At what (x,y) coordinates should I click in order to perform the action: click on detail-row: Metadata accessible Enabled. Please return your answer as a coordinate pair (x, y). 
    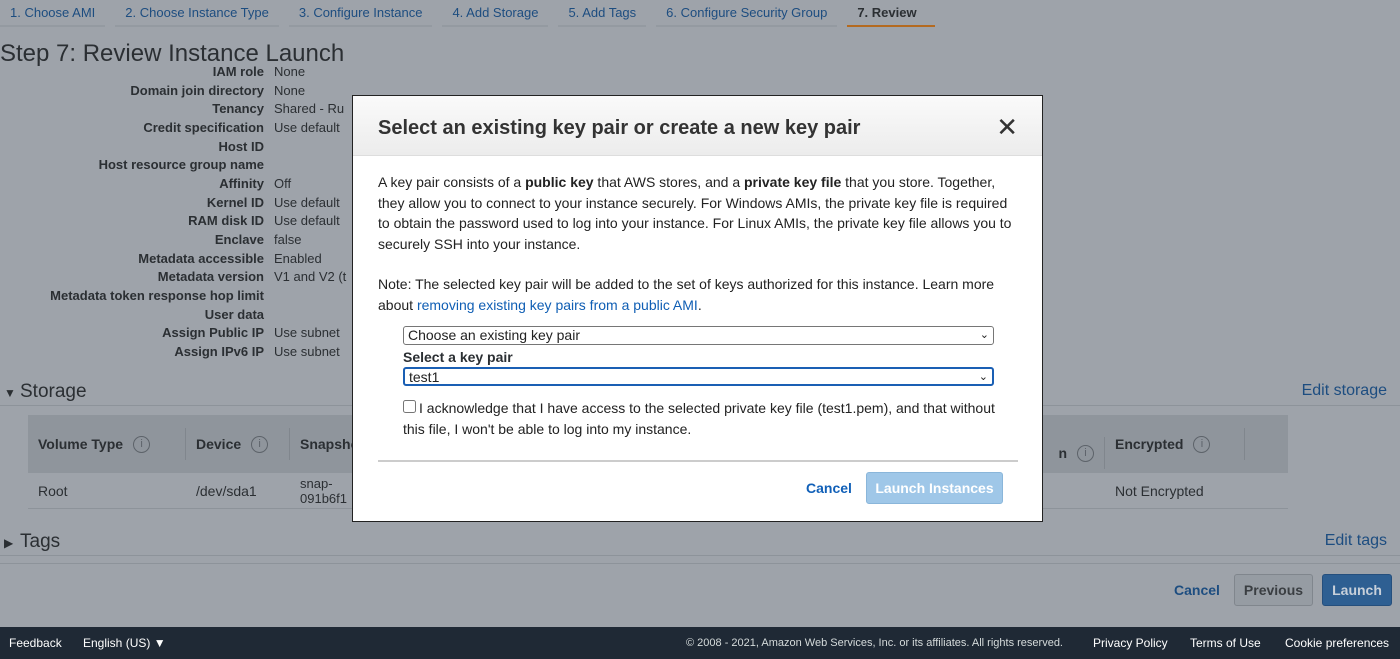
    Looking at the image, I should click on (180, 258).